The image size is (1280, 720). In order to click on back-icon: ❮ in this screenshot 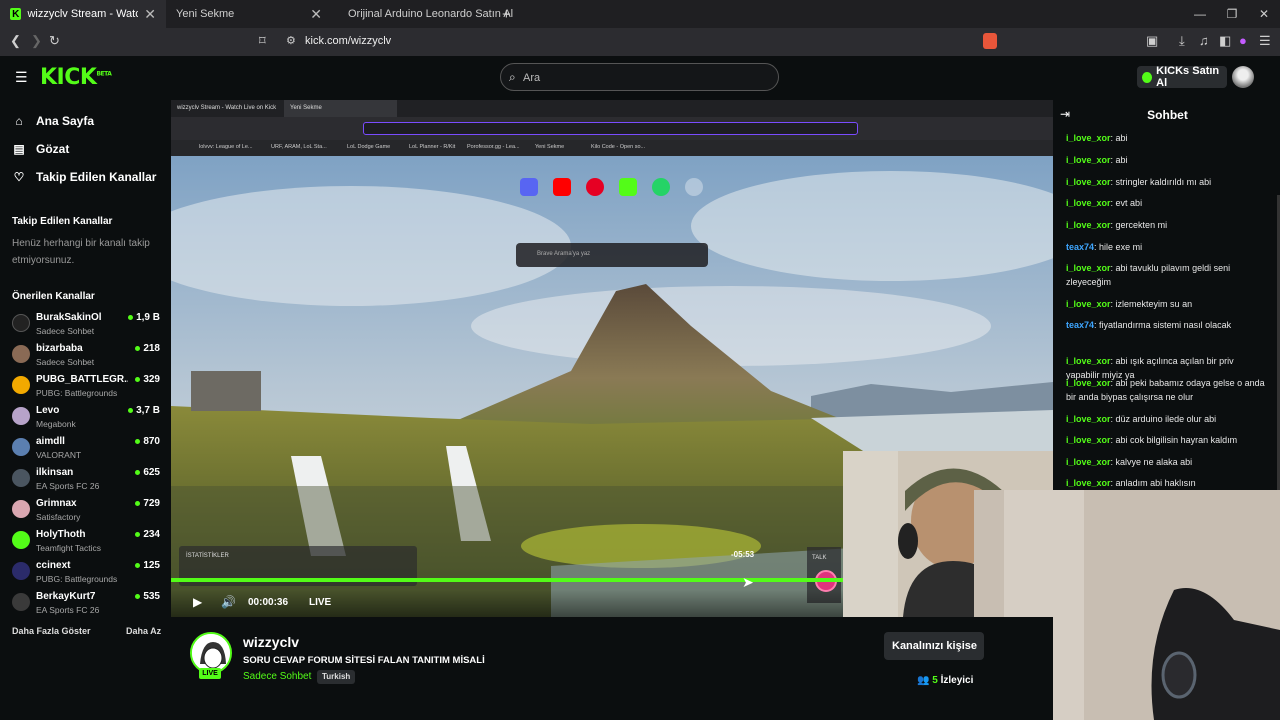, I will do `click(15, 41)`.